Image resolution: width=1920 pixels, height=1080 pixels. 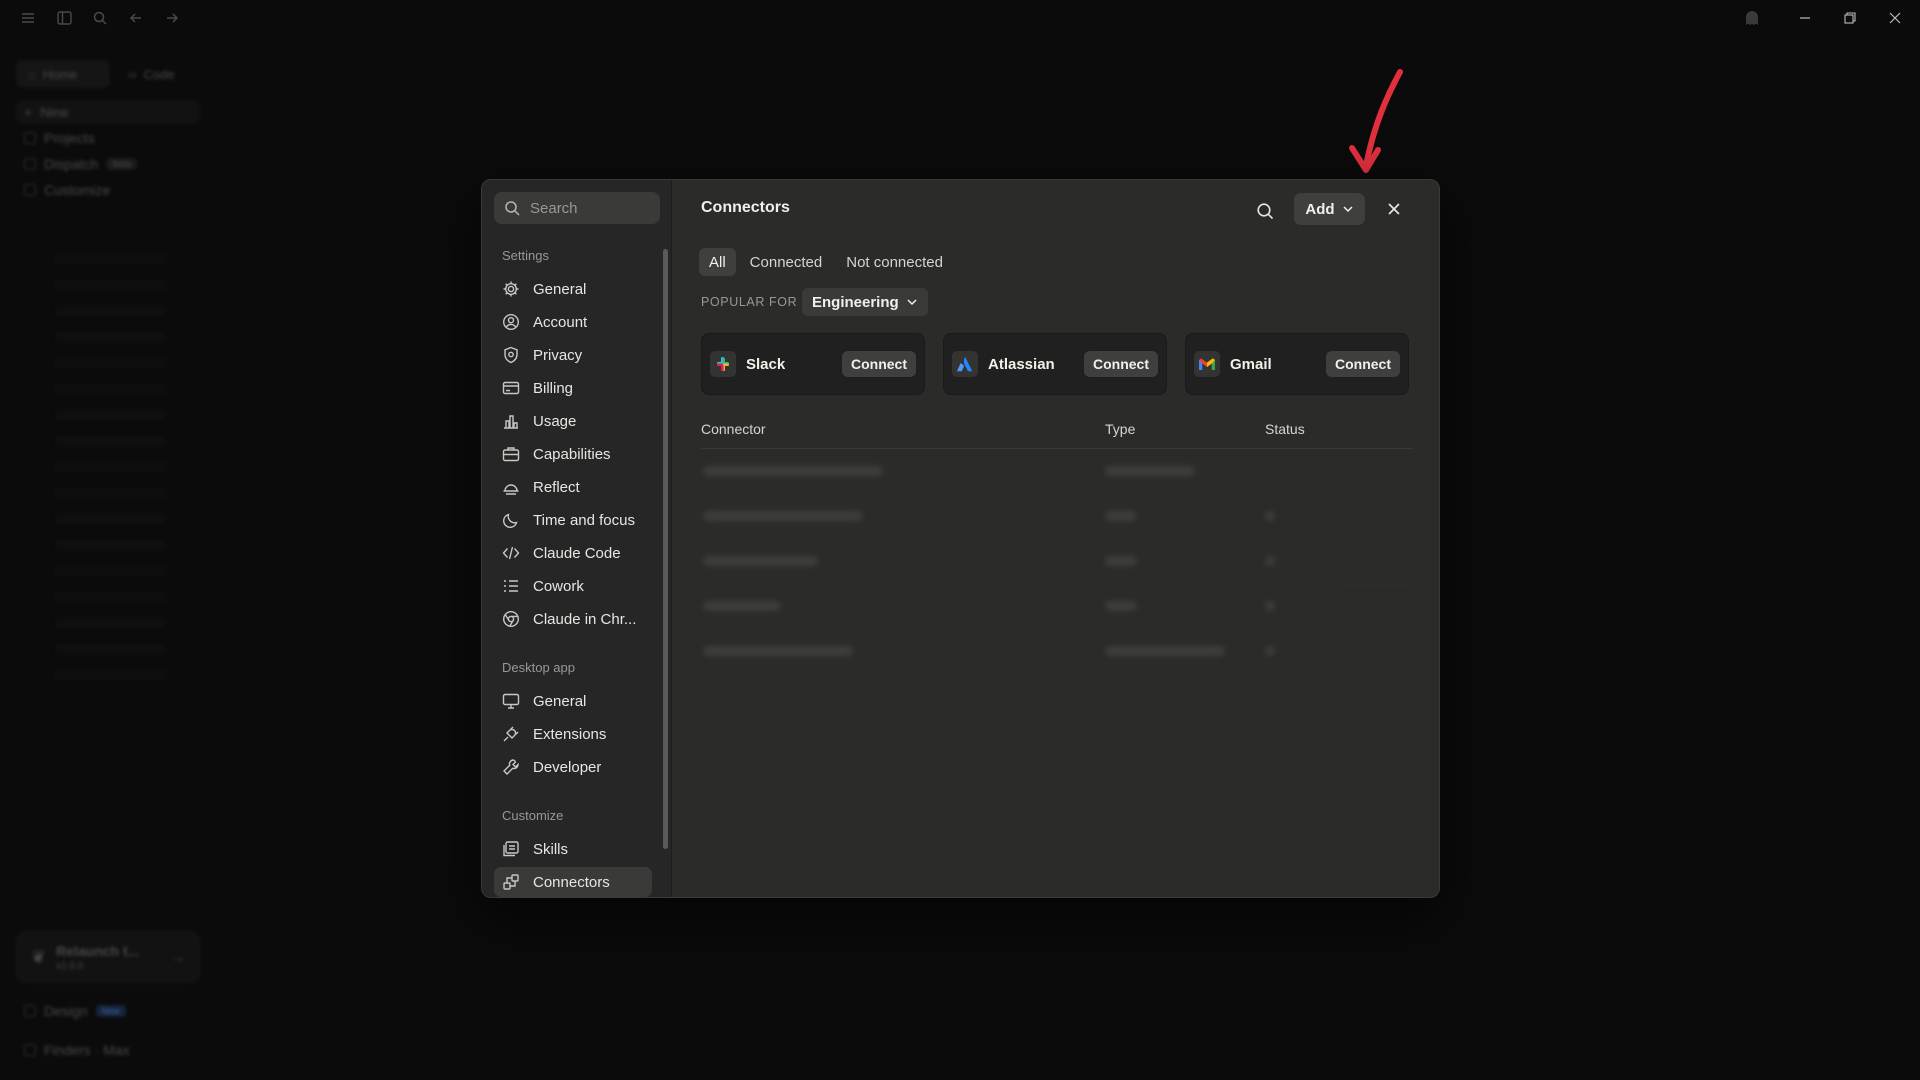 What do you see at coordinates (665, 549) in the screenshot?
I see `sidebar-scrollbar` at bounding box center [665, 549].